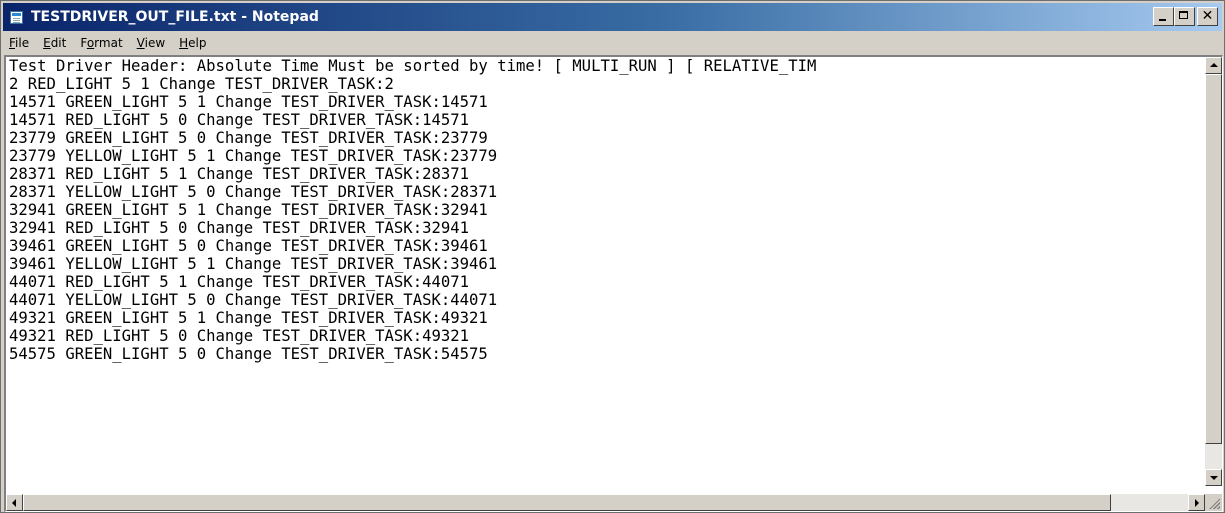 Image resolution: width=1225 pixels, height=513 pixels. Describe the element at coordinates (17, 17) in the screenshot. I see `notepad-app-icon` at that location.